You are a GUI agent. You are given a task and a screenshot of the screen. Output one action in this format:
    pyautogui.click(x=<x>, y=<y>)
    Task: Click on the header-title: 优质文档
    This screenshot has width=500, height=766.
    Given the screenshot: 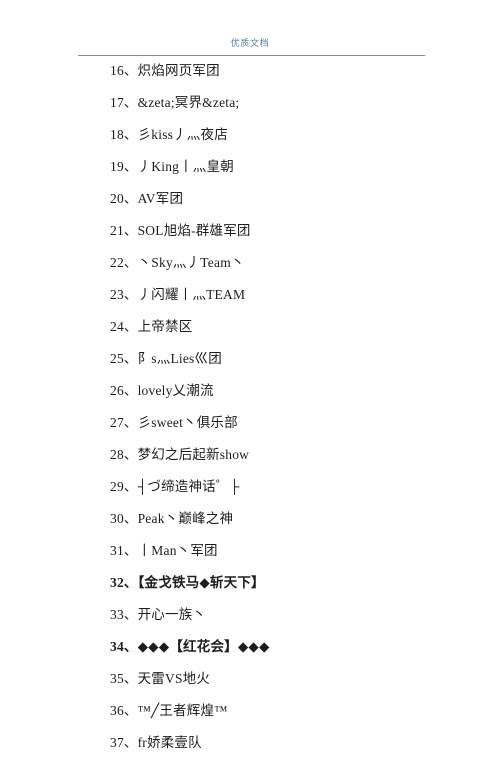 What is the action you would take?
    pyautogui.click(x=250, y=43)
    